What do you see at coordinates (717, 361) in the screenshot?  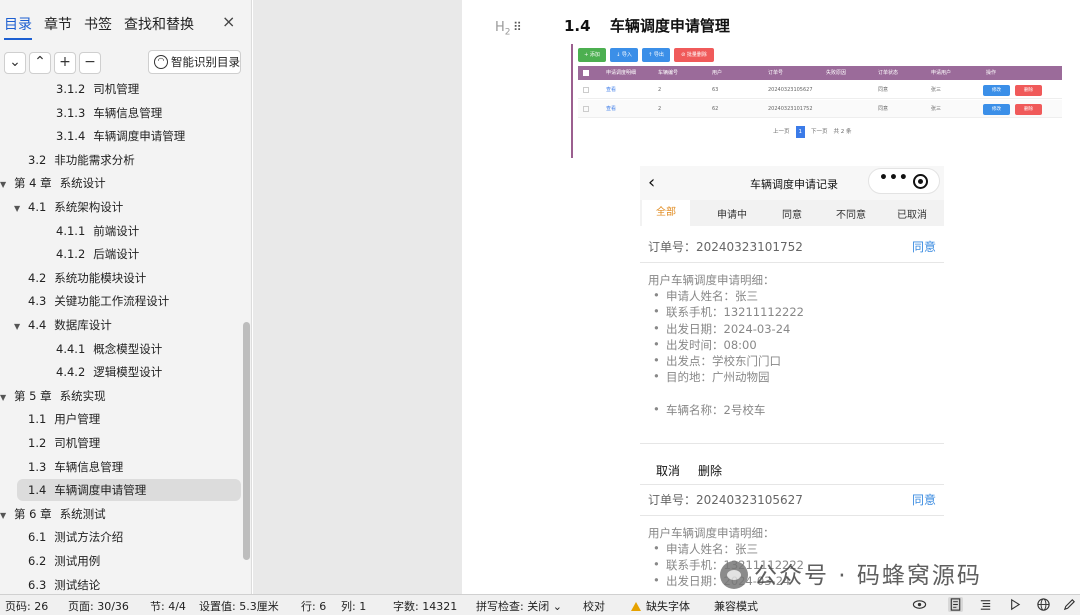 I see `detail-item: 出发点：学校东门门口` at bounding box center [717, 361].